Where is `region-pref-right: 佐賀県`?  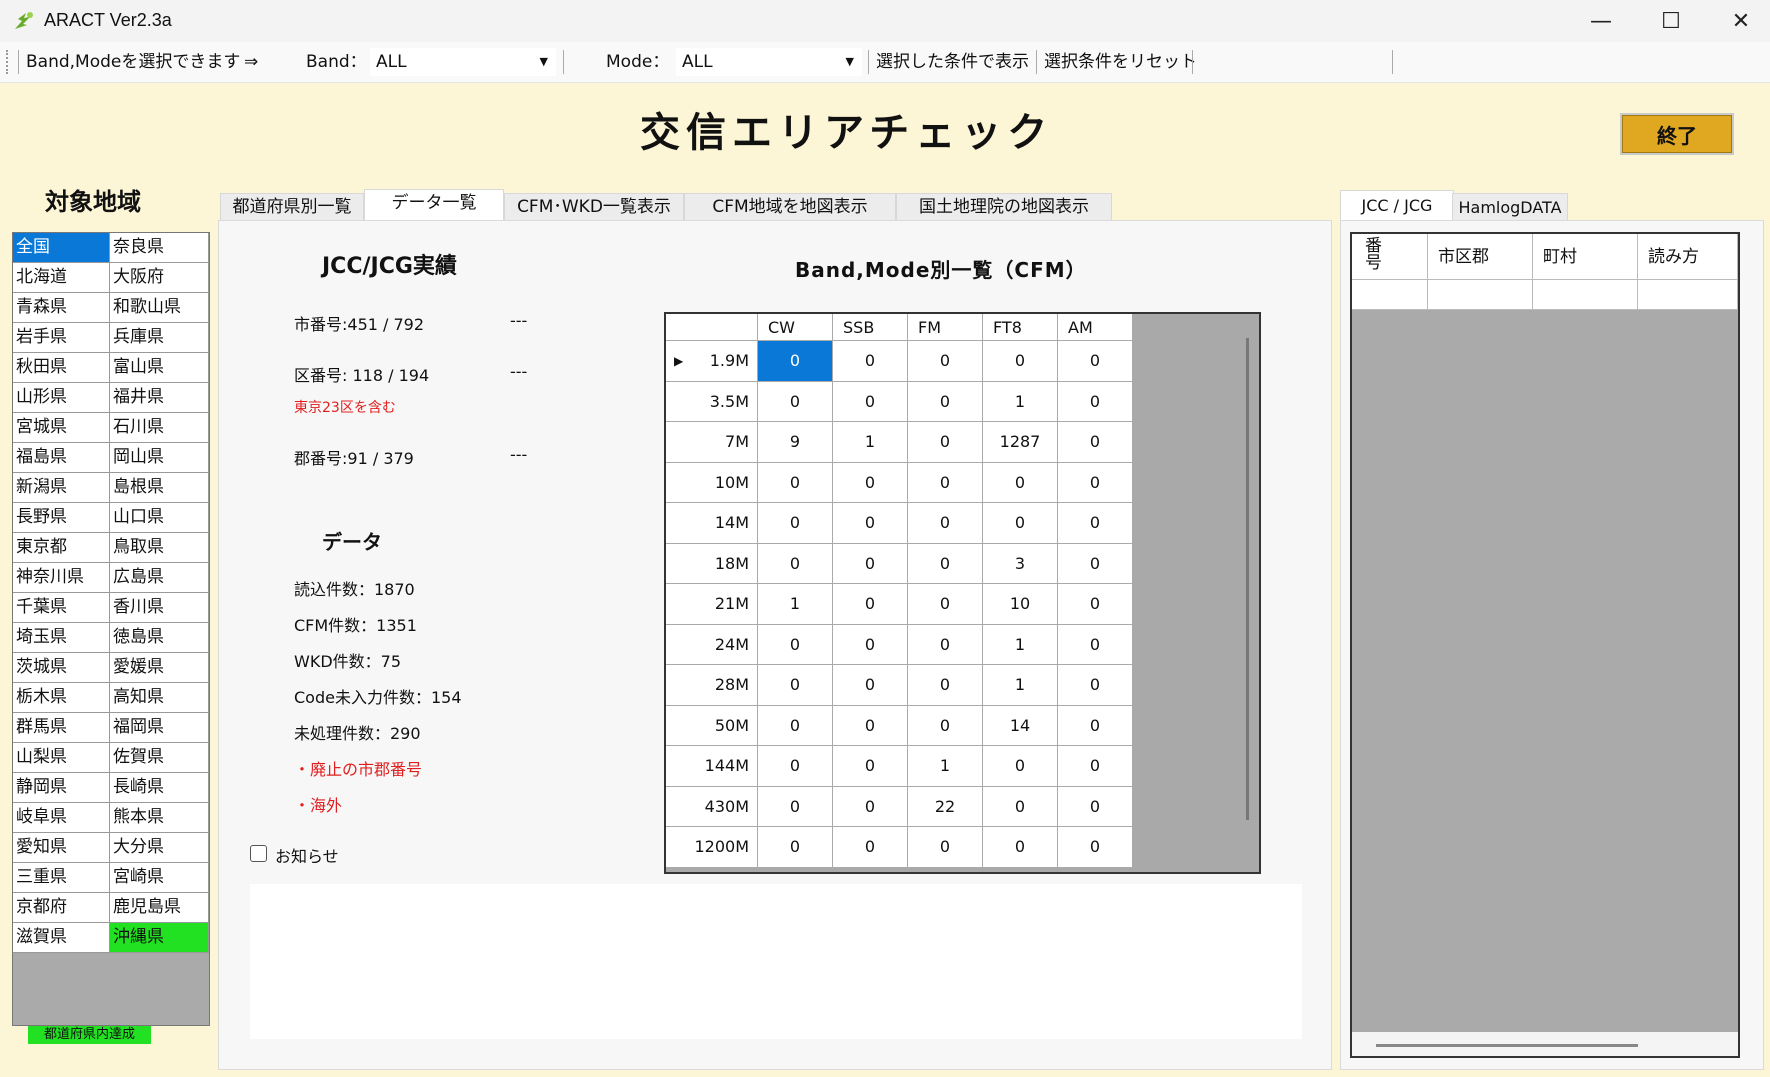
region-pref-right: 佐賀県 is located at coordinates (159, 758).